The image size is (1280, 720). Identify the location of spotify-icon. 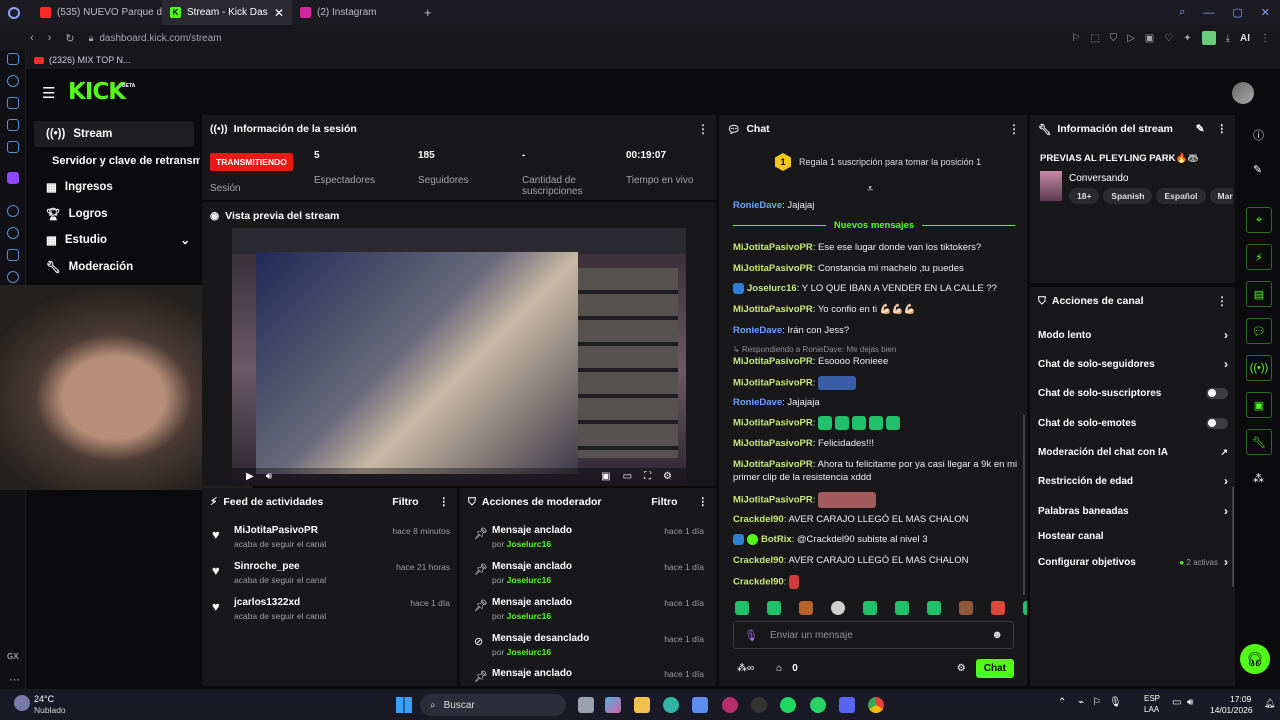
(788, 705).